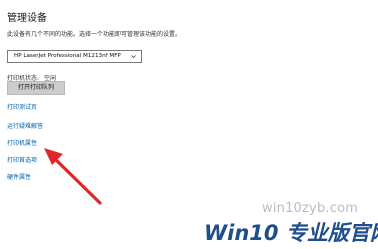 Image resolution: width=378 pixels, height=249 pixels. Describe the element at coordinates (22, 159) in the screenshot. I see `printing-preferences-link: 打印首选项` at that location.